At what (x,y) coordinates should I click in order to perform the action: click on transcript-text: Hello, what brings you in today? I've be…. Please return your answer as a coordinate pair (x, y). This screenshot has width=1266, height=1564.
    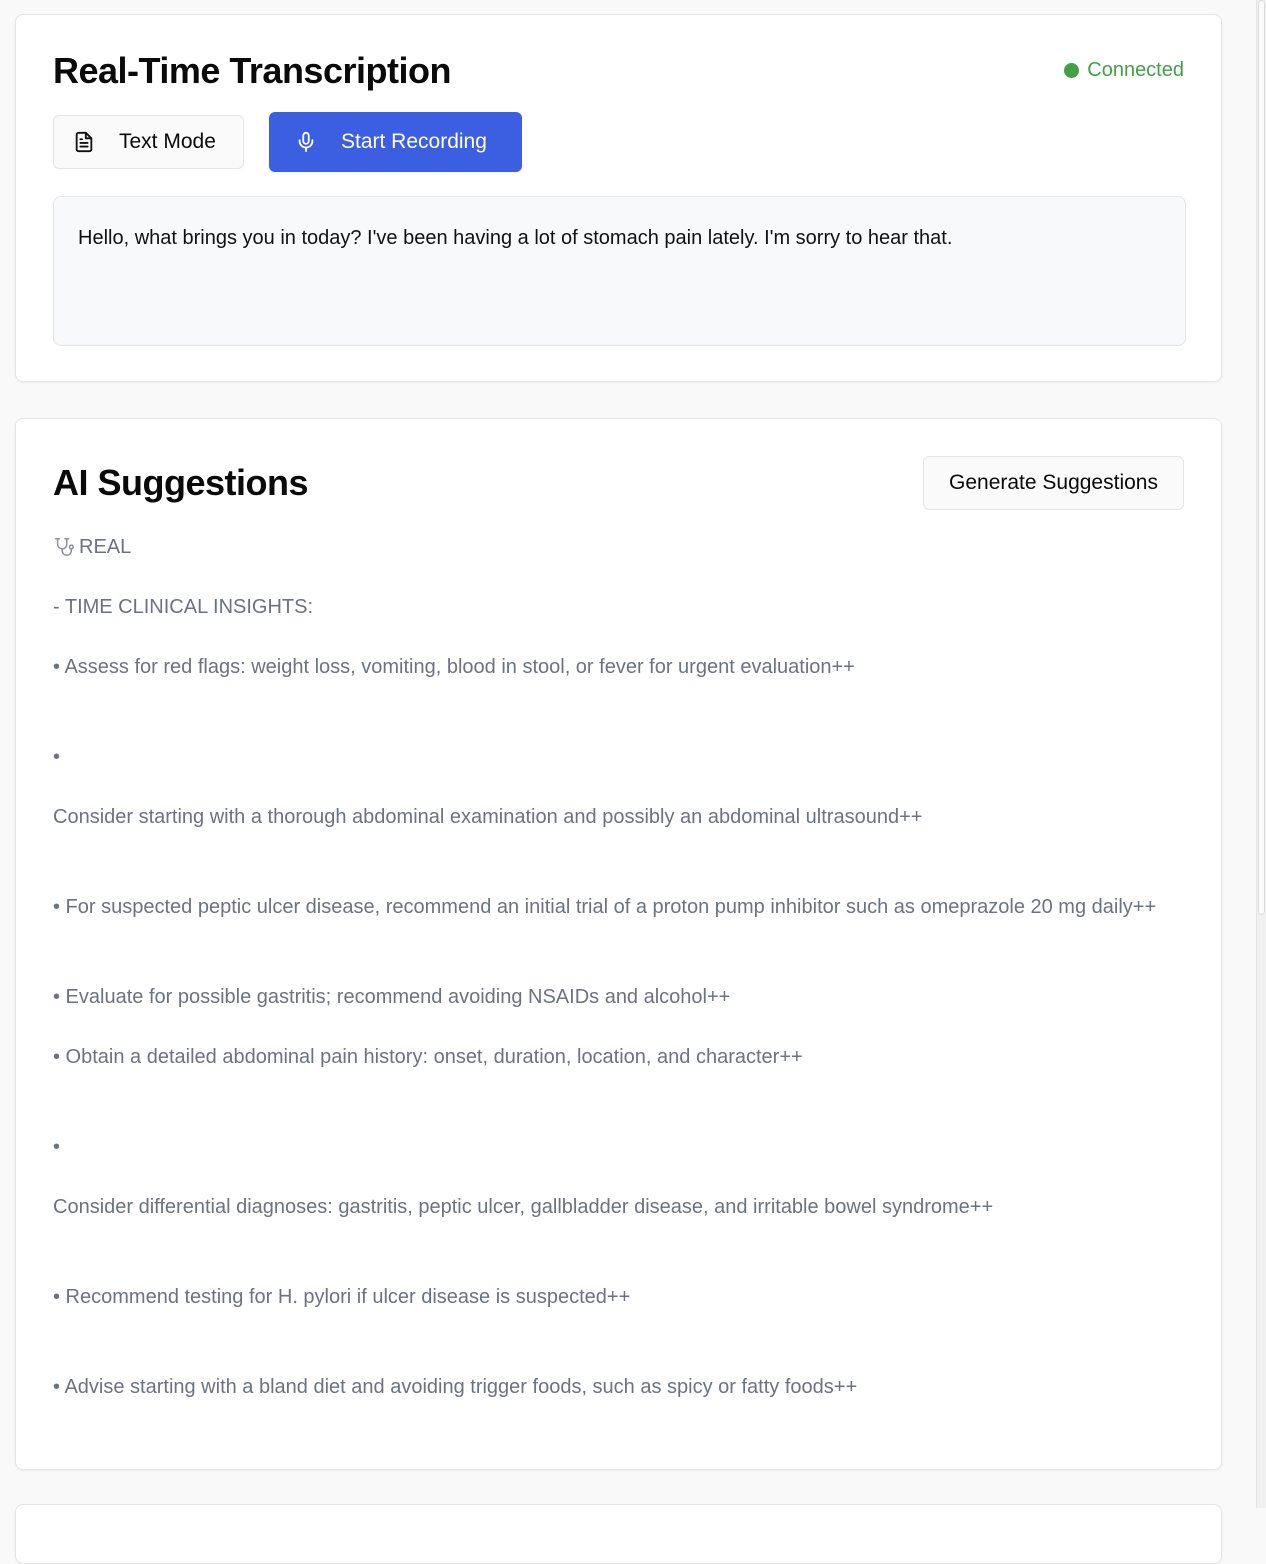
    Looking at the image, I should click on (515, 238).